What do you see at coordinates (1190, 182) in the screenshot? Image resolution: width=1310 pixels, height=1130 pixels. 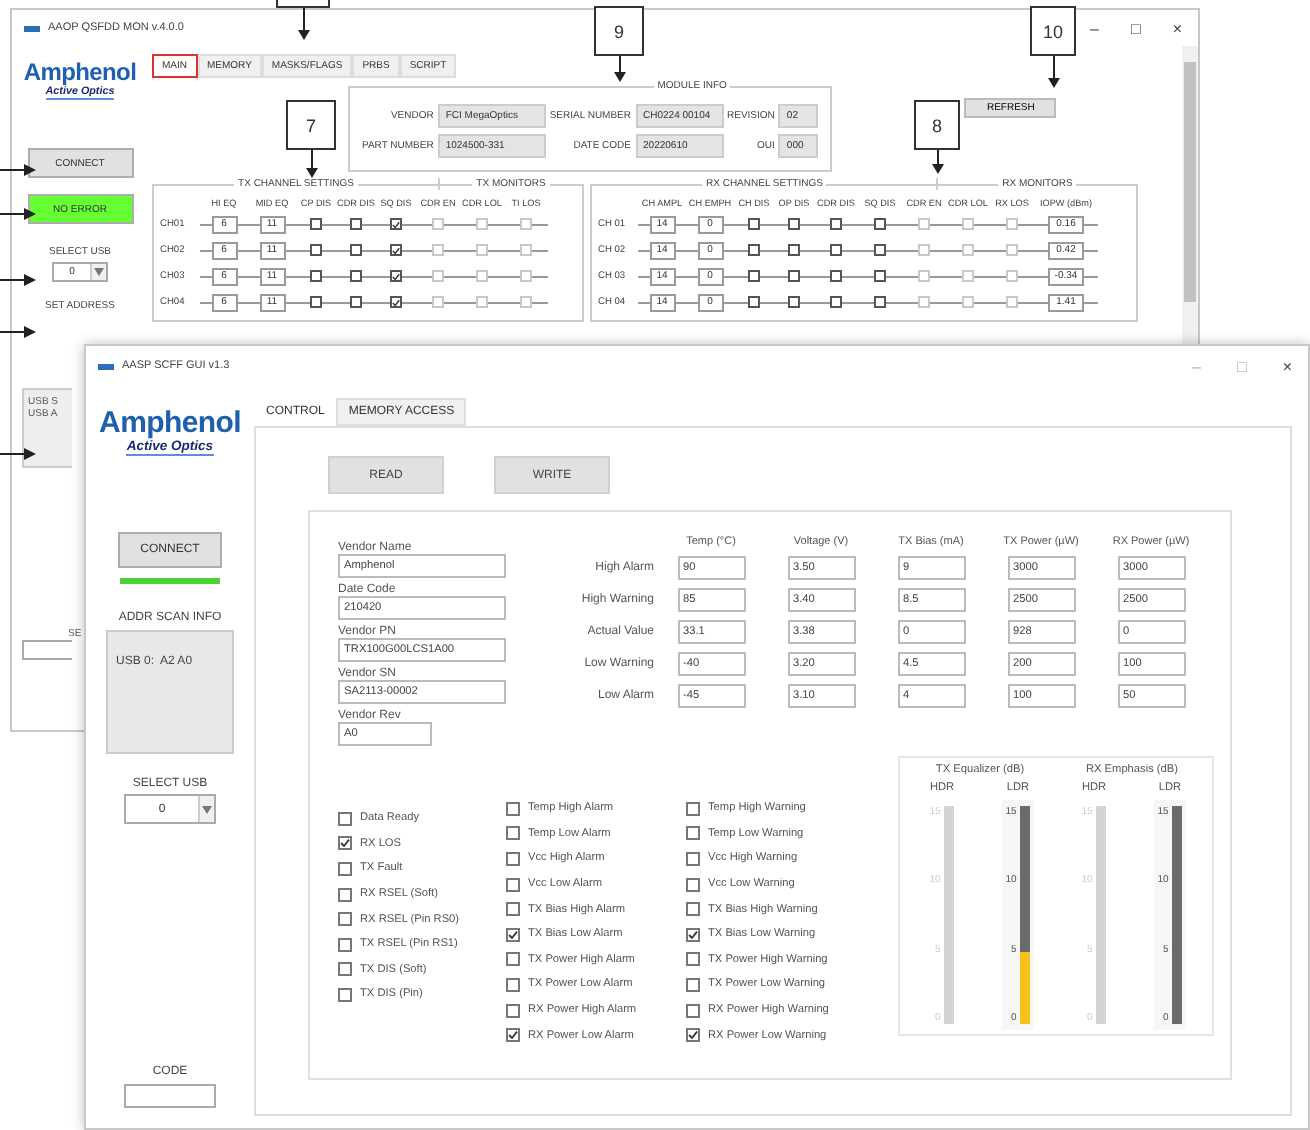 I see `scrollbar-thumb` at bounding box center [1190, 182].